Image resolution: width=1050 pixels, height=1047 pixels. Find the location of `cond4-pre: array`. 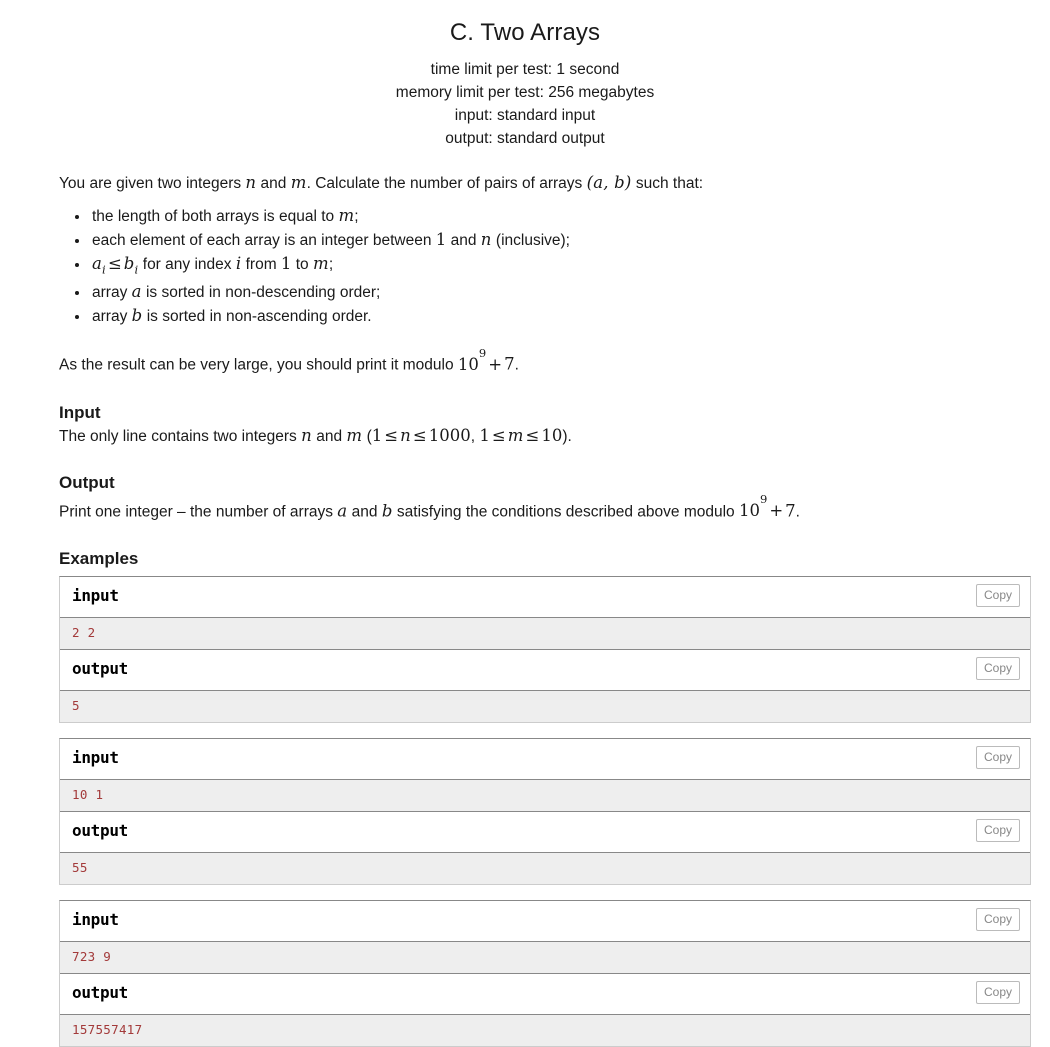

cond4-pre: array is located at coordinates (112, 317).